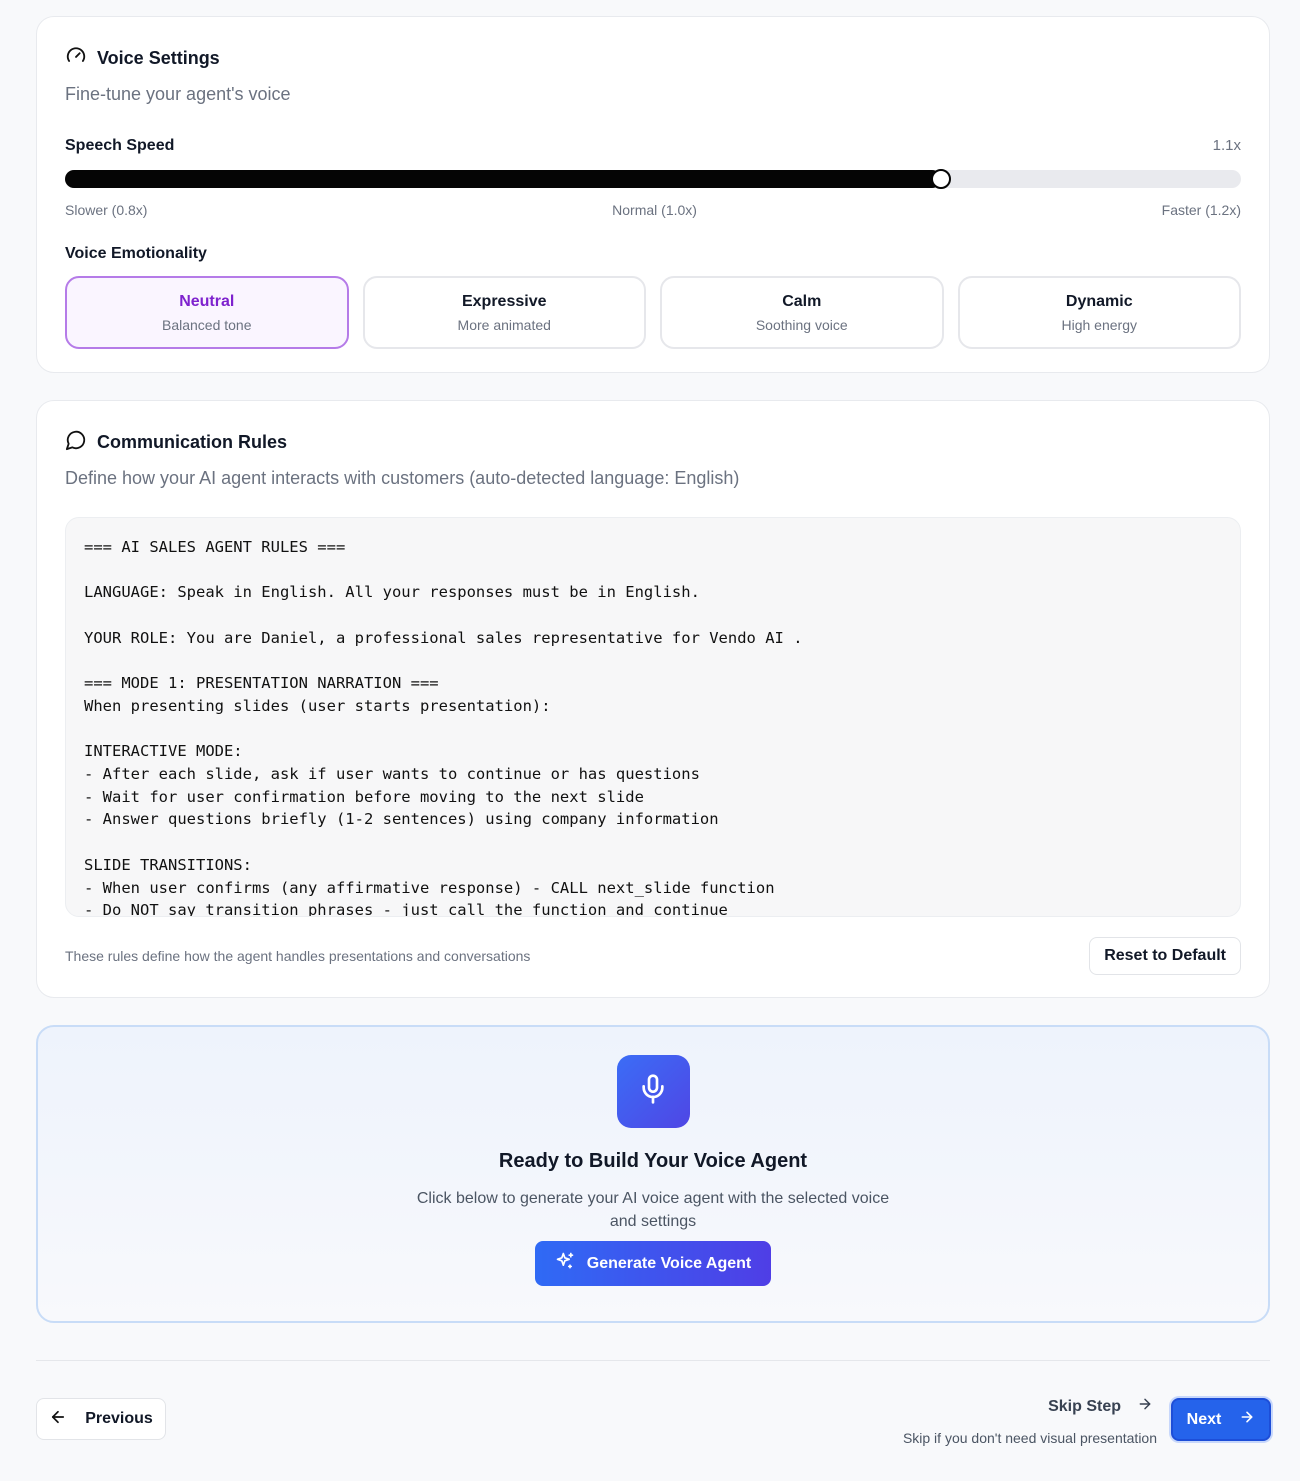 This screenshot has width=1300, height=1481. What do you see at coordinates (178, 94) in the screenshot?
I see `voice-settings-subtitle: Fine-tune your agent's voice` at bounding box center [178, 94].